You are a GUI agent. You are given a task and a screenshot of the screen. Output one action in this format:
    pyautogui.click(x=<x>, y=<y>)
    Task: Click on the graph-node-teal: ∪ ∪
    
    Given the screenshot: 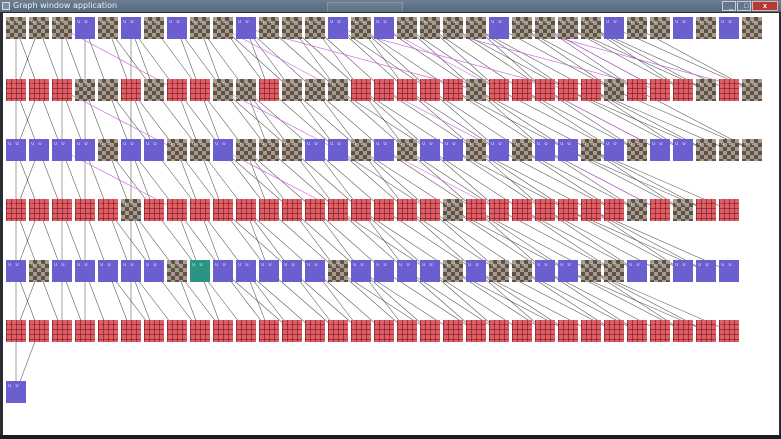 What is the action you would take?
    pyautogui.click(x=200, y=271)
    